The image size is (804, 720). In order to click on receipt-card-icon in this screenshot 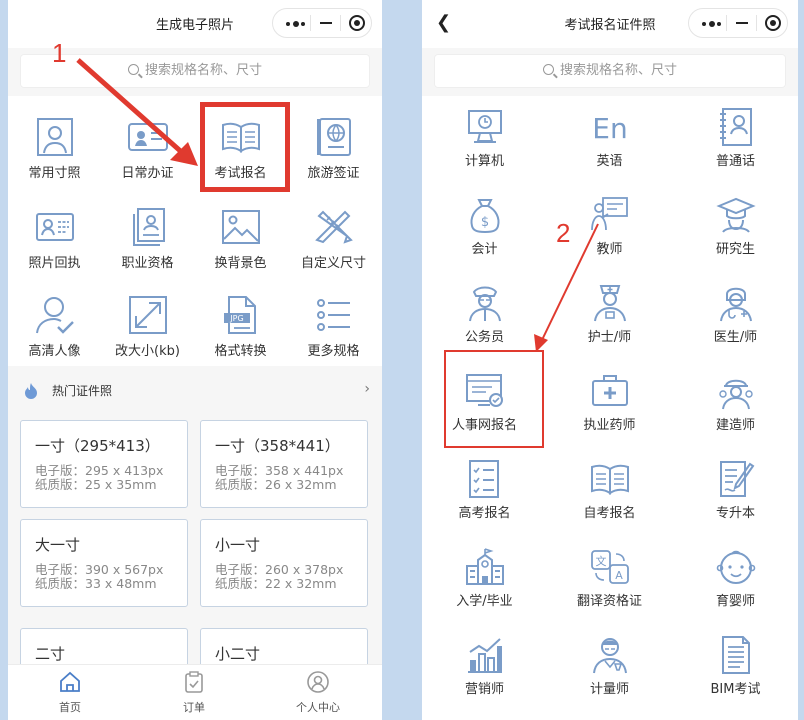, I will do `click(54, 227)`.